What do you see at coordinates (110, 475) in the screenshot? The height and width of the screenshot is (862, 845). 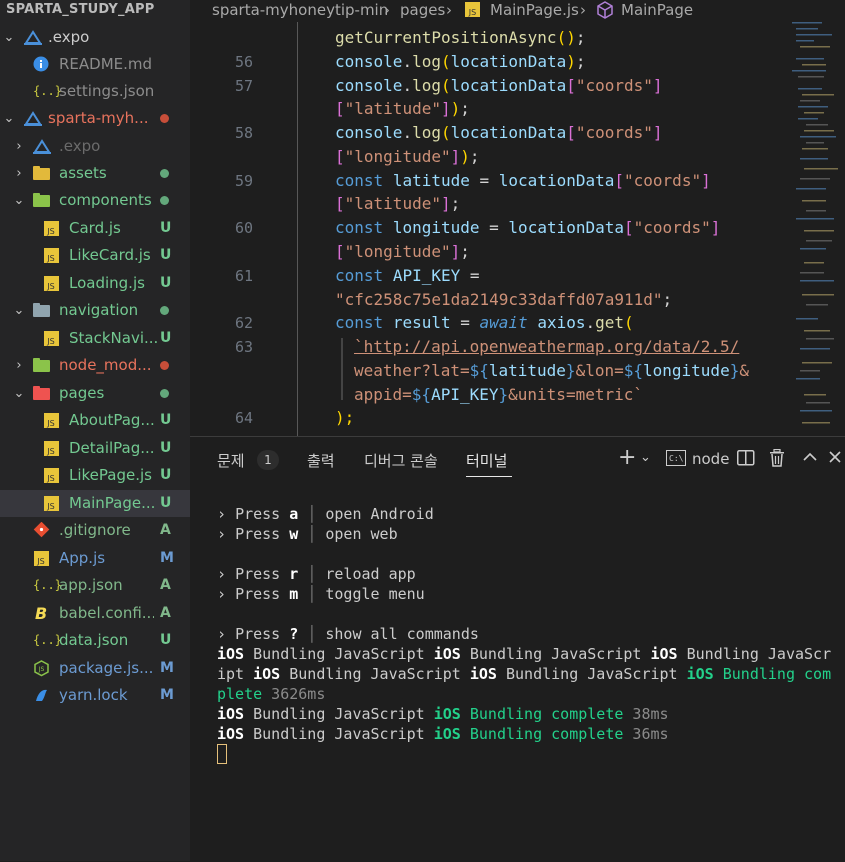 I see `tree-item-label: LikePage.js` at bounding box center [110, 475].